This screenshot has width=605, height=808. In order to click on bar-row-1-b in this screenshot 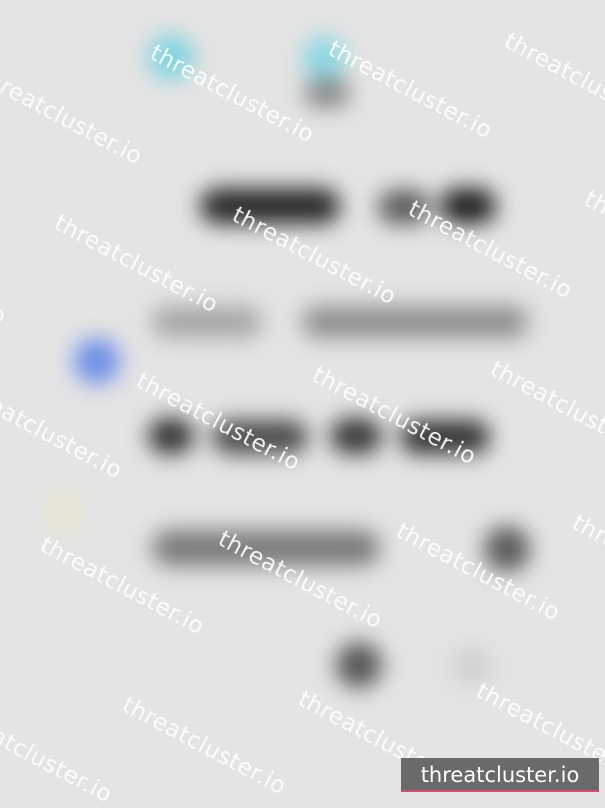, I will do `click(404, 207)`.